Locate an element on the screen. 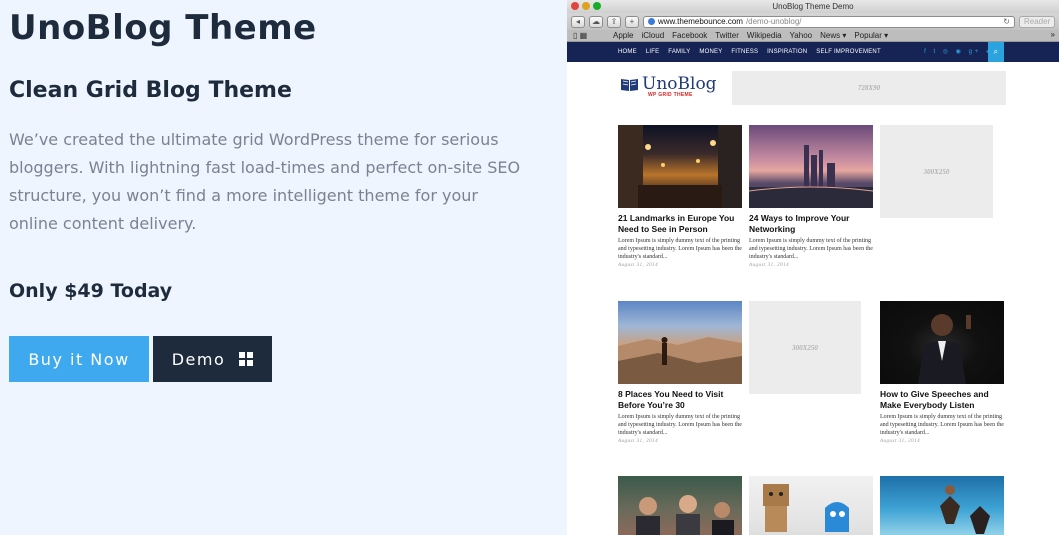 Image resolution: width=1059 pixels, height=535 pixels. address-bar: www.themebounce.com/demo-unoblog/ ↻ is located at coordinates (829, 21).